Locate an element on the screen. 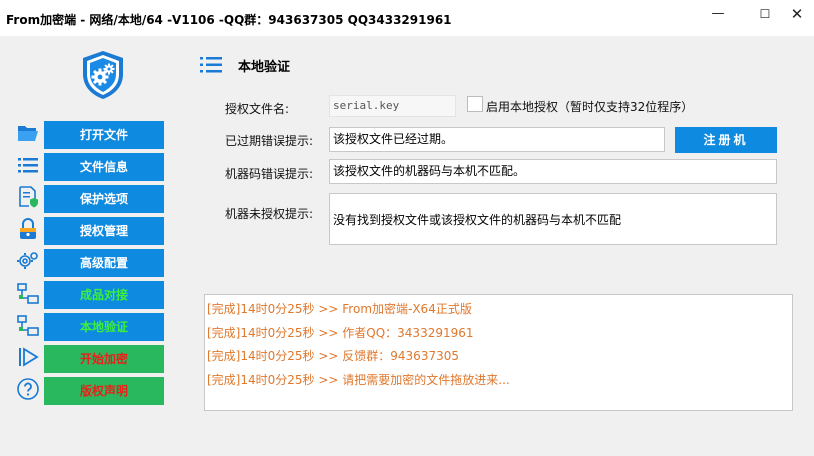 The height and width of the screenshot is (456, 814). help-icon is located at coordinates (28, 389).